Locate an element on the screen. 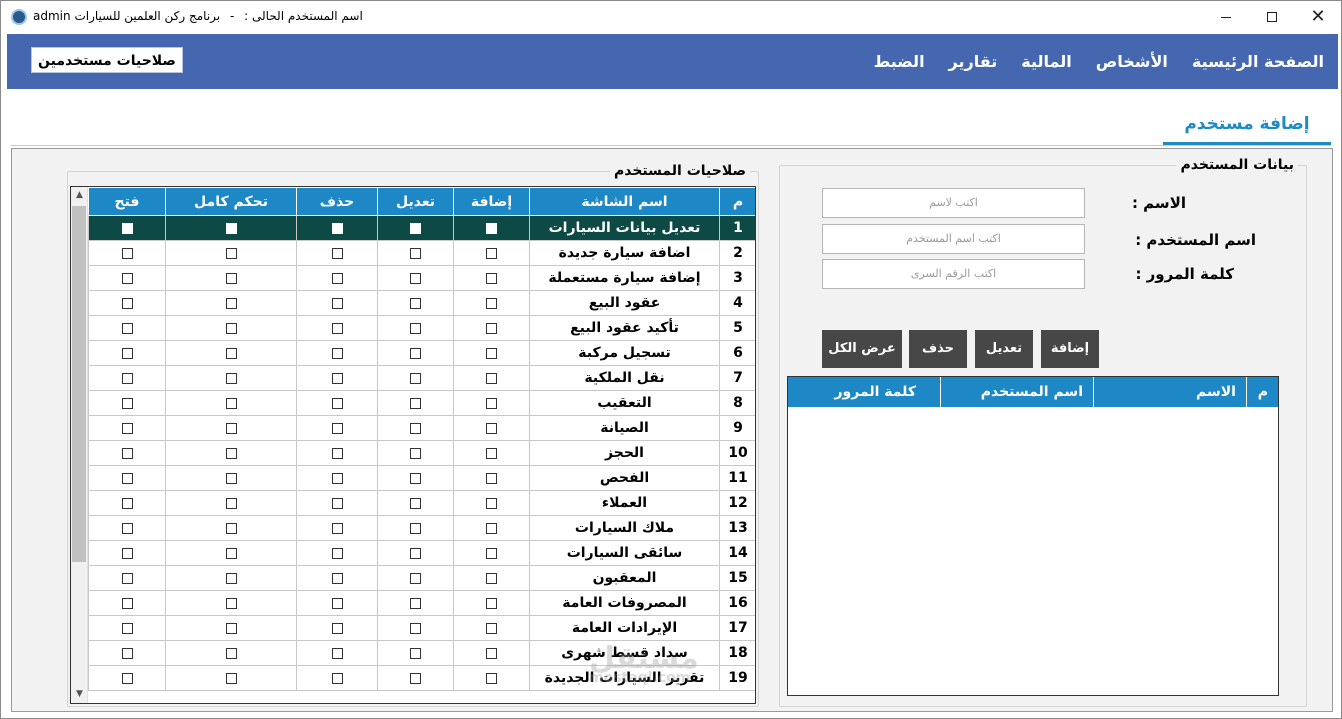 This screenshot has width=1342, height=719. grid-scrollbar: ▲ ▼ is located at coordinates (79, 445).